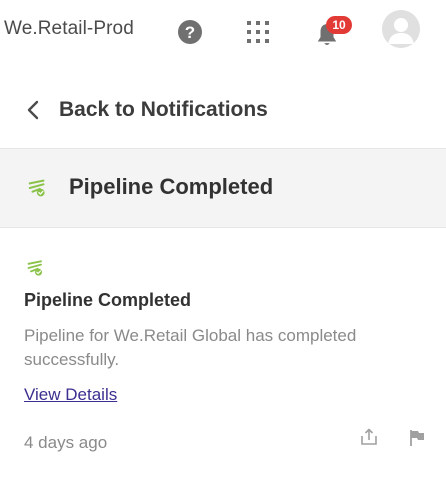 Image resolution: width=446 pixels, height=484 pixels. I want to click on view-details-link: View Details, so click(70, 395).